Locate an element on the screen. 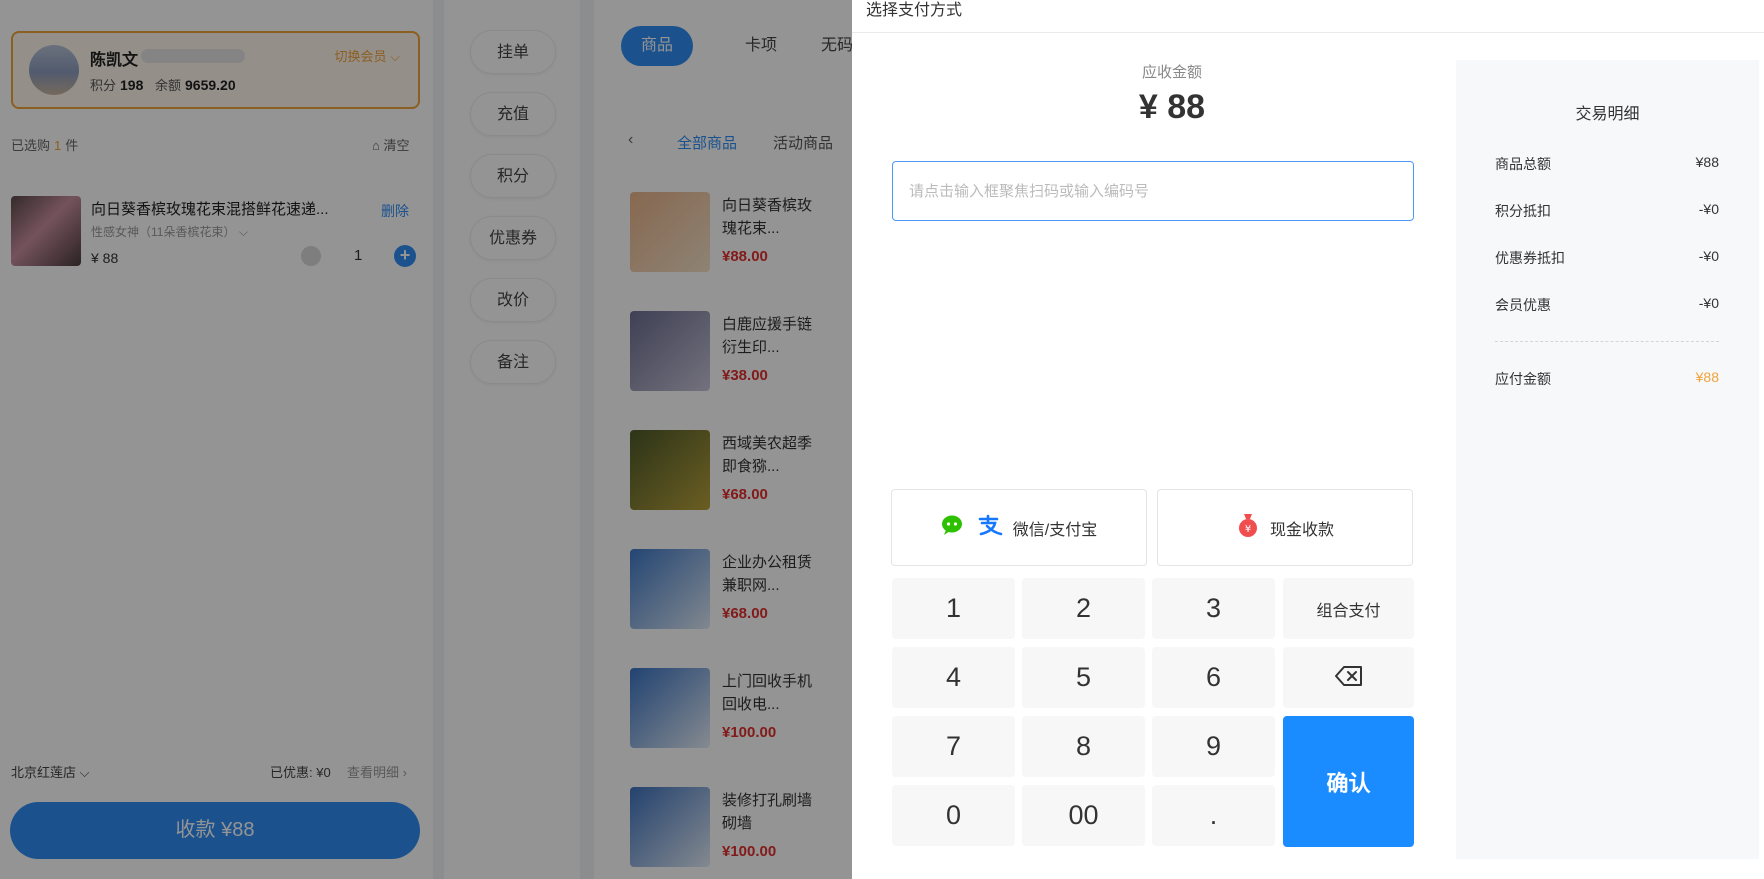 The width and height of the screenshot is (1764, 879). backspace-button is located at coordinates (1348, 677).